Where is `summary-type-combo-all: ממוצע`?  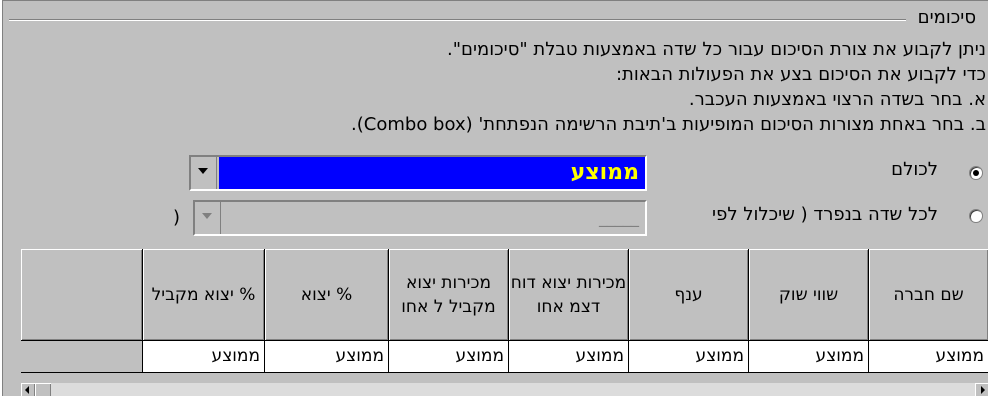 summary-type-combo-all: ממוצע is located at coordinates (418, 173).